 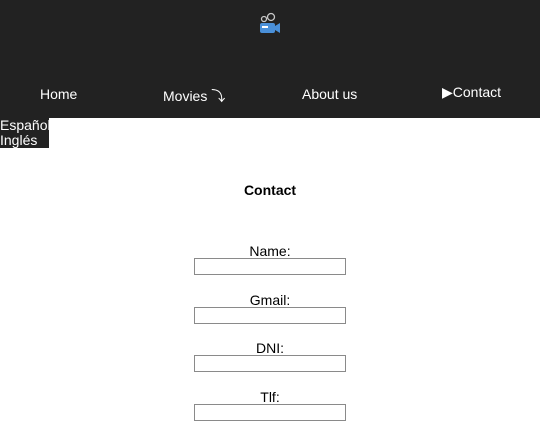 I want to click on language-english-option: Inglés, so click(x=24, y=140).